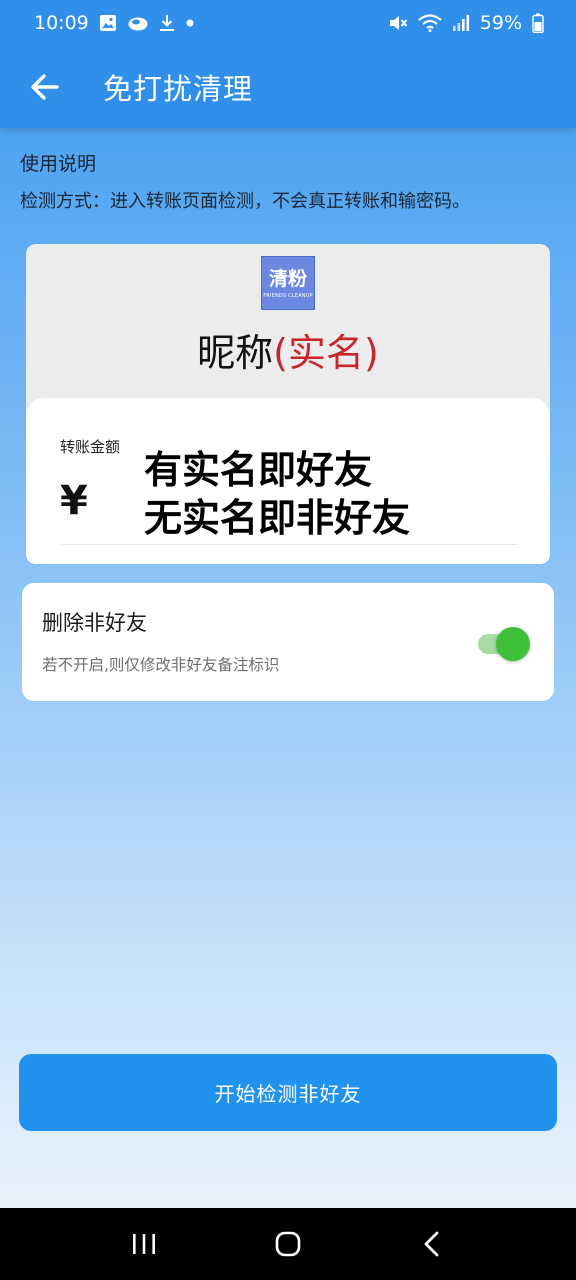  What do you see at coordinates (258, 470) in the screenshot?
I see `overlay-line-1: 有实名即好友` at bounding box center [258, 470].